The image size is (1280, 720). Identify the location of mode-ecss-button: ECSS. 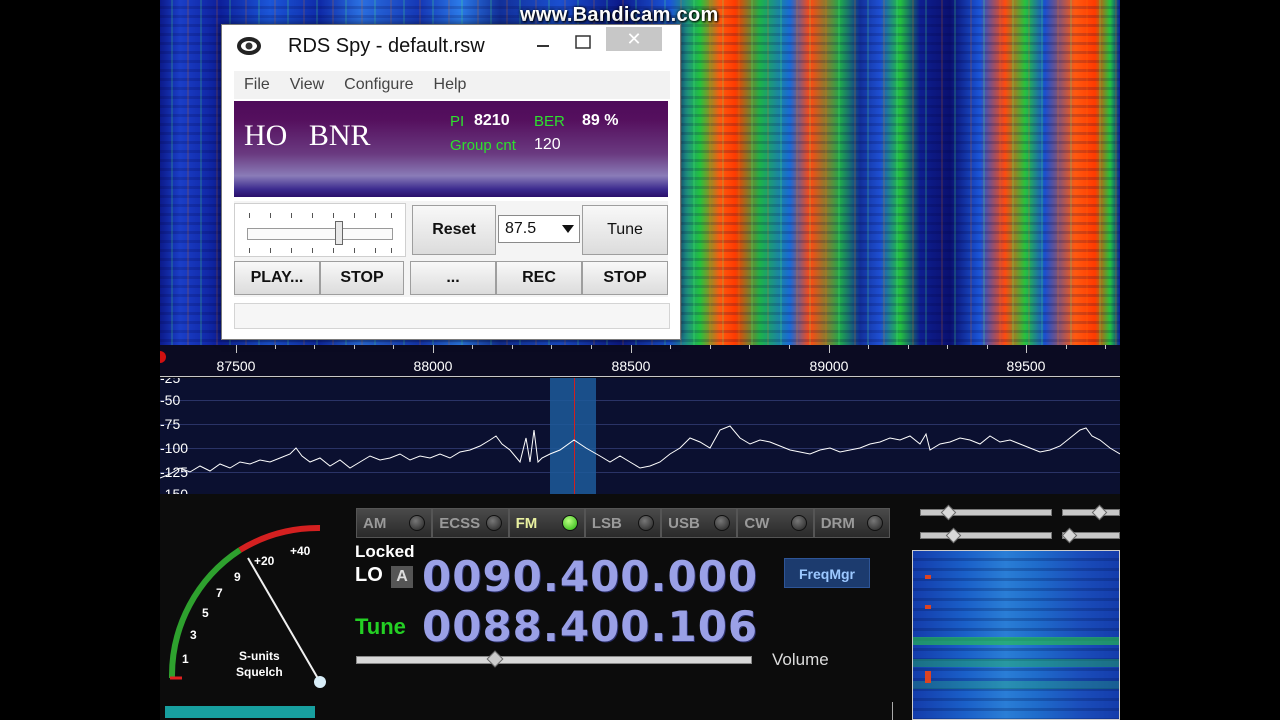
(470, 523).